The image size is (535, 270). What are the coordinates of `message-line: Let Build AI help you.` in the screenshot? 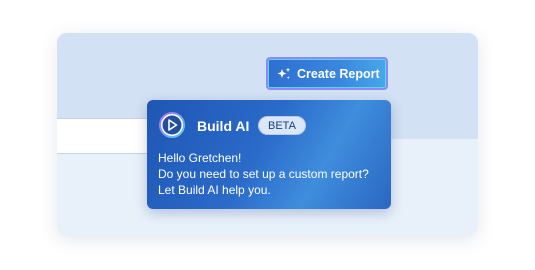 It's located at (214, 190).